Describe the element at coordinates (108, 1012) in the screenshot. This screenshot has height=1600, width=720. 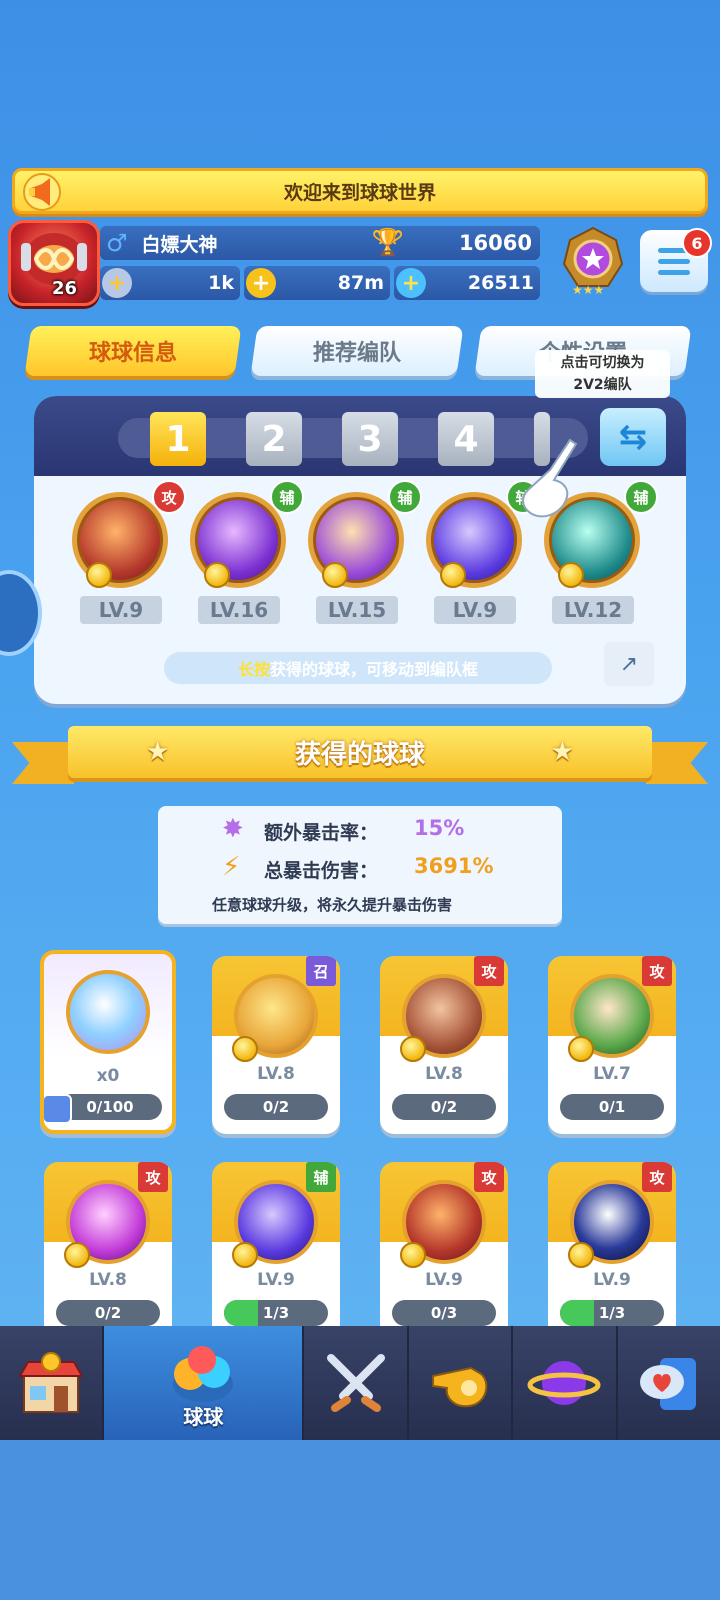
I see `upgrade-orb-icon` at that location.